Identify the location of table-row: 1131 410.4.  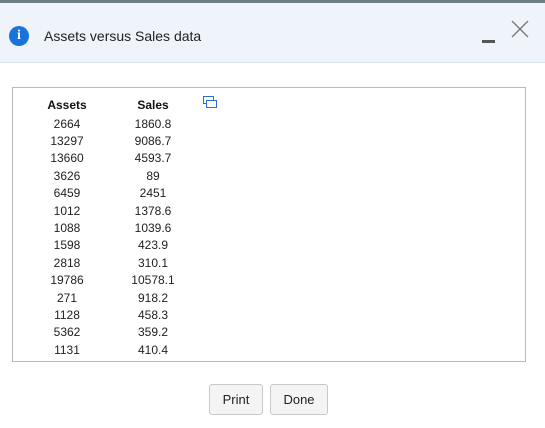
(119, 349).